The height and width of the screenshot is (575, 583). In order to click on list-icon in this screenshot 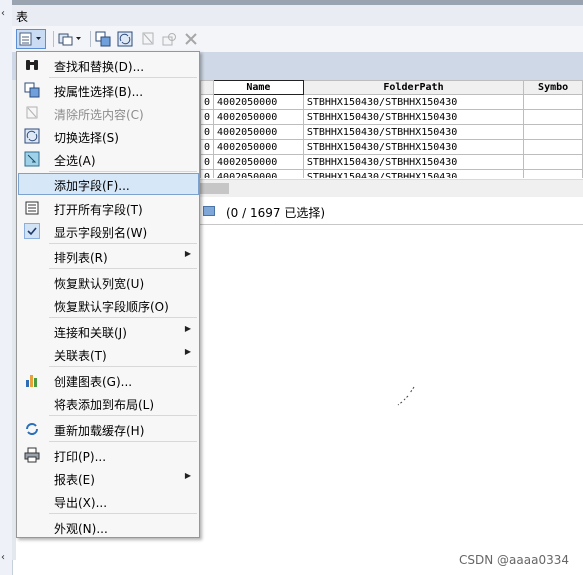, I will do `click(32, 208)`.